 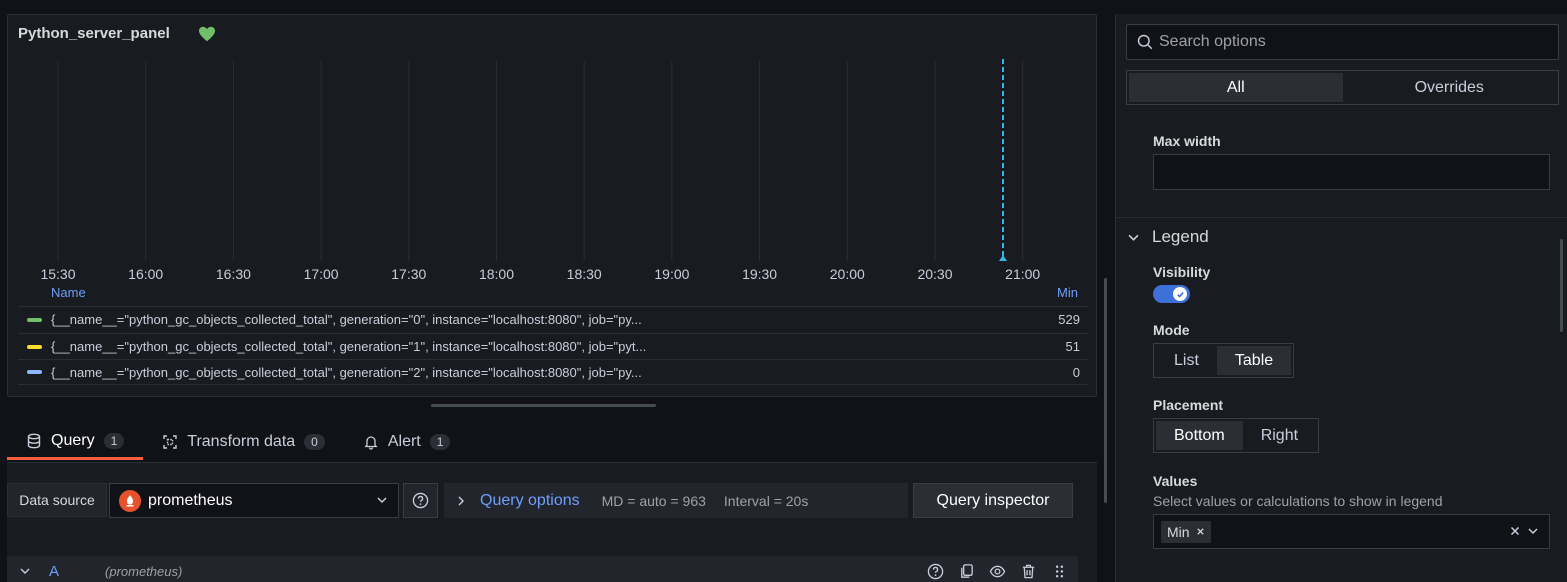 What do you see at coordinates (1028, 571) in the screenshot?
I see `trash-icon` at bounding box center [1028, 571].